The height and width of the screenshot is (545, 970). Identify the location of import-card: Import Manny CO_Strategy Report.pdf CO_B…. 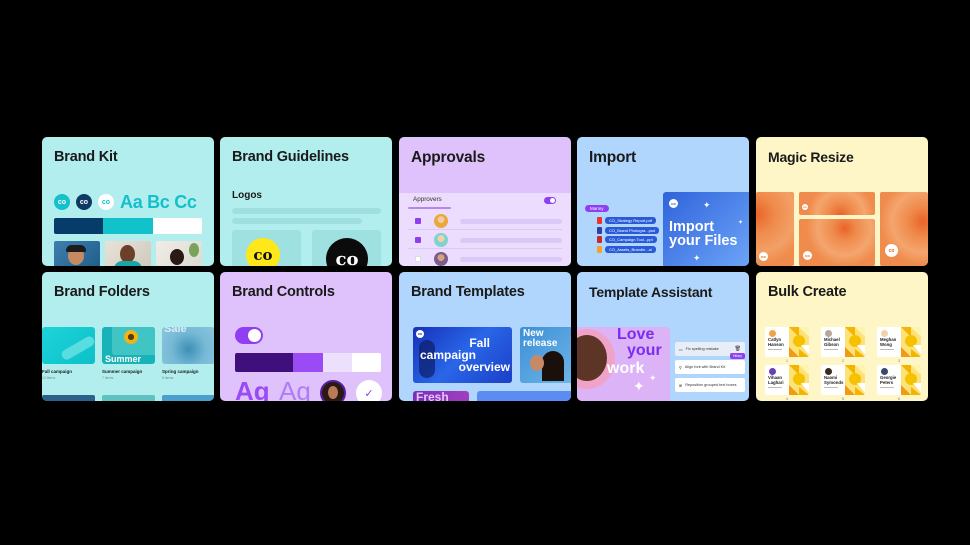
(663, 201).